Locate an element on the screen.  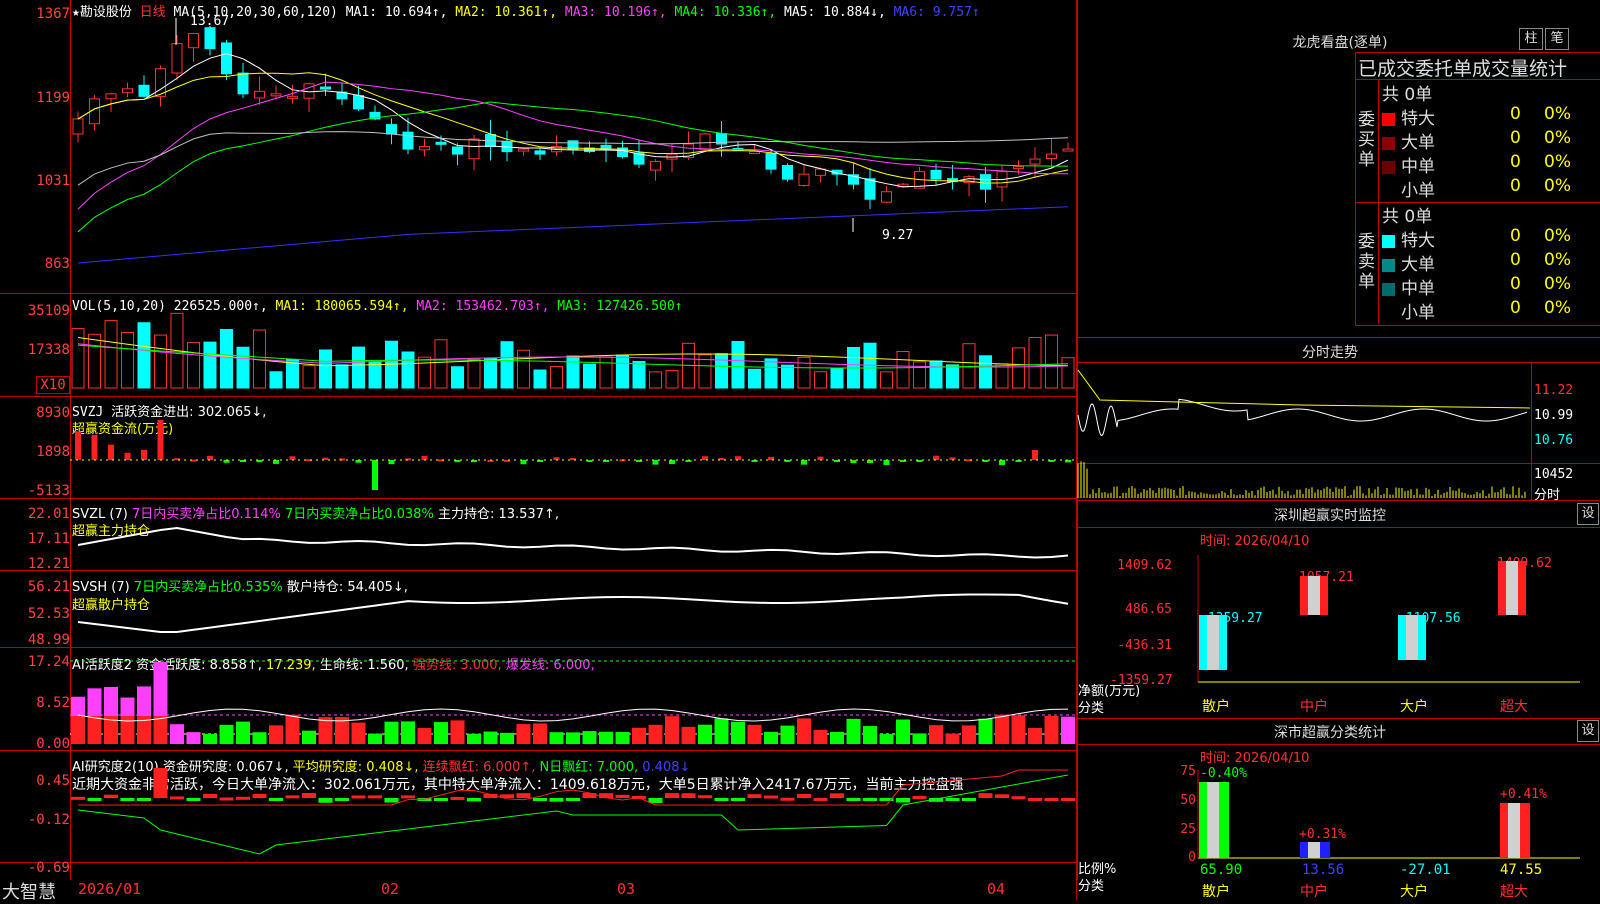
intraday-ytick-0: 11.22 is located at coordinates (1554, 390).